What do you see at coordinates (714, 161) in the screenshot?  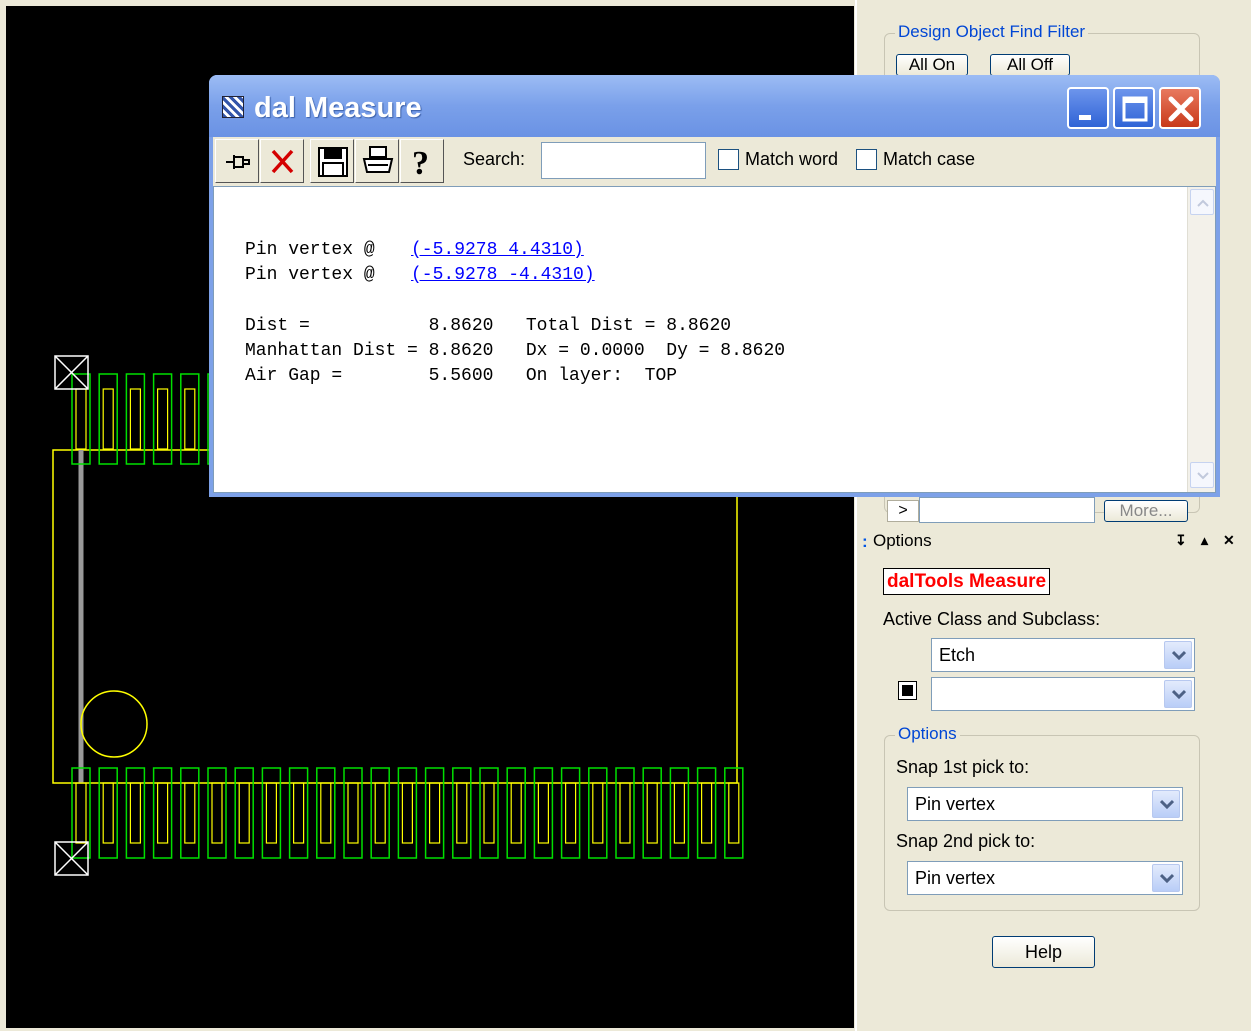 I see `dialog-toolbar: ? Search: Match word Match case` at bounding box center [714, 161].